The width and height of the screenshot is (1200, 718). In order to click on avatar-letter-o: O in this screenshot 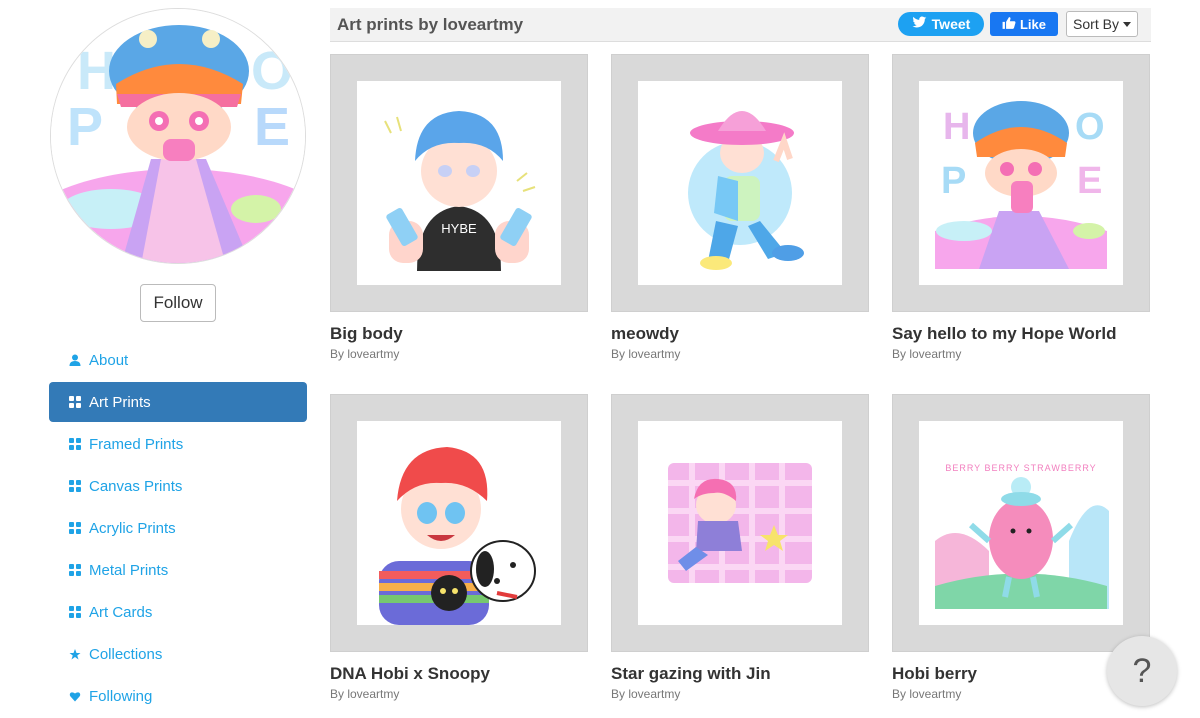, I will do `click(272, 71)`.